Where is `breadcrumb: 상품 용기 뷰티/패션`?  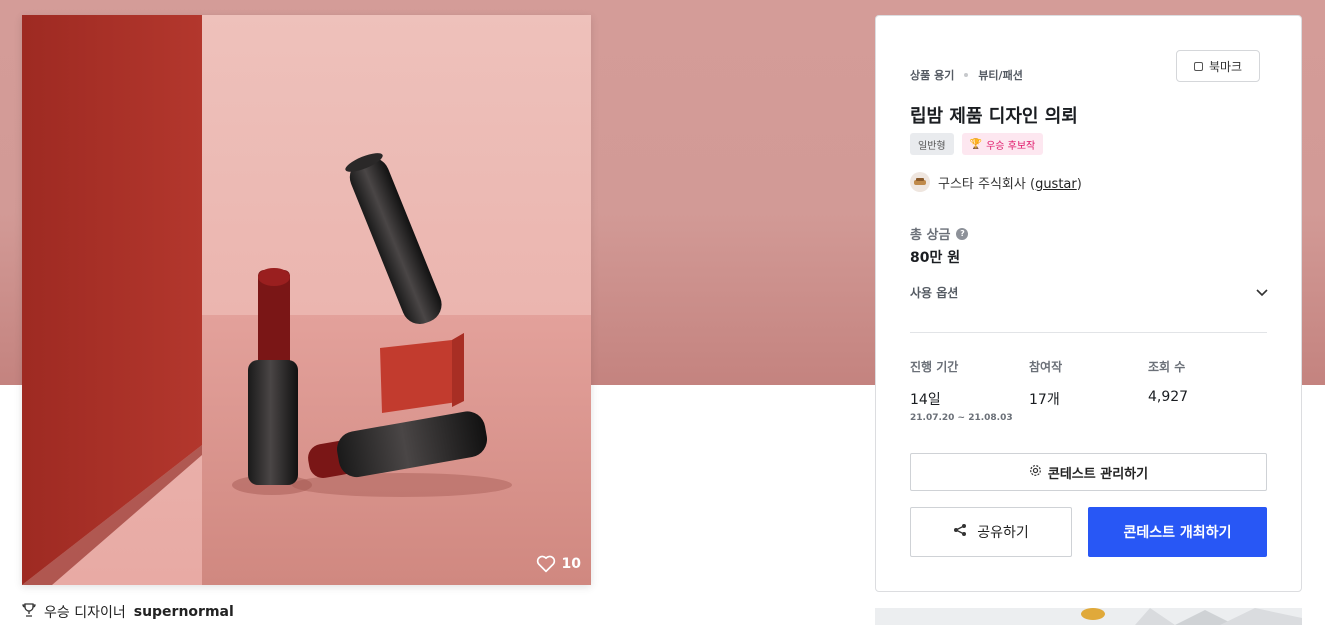
breadcrumb: 상품 용기 뷰티/패션 is located at coordinates (966, 75).